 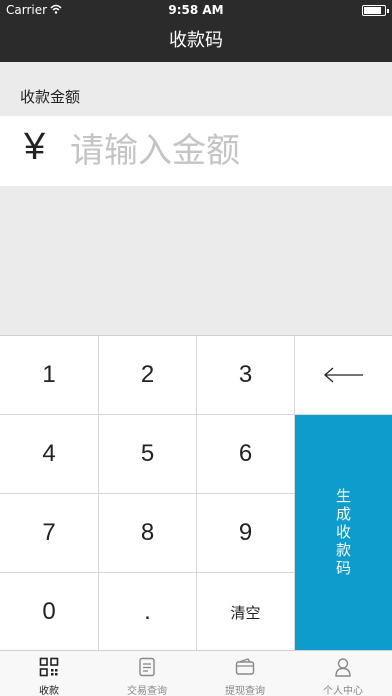 I want to click on tab-transactions: 交易查询, so click(x=147, y=673).